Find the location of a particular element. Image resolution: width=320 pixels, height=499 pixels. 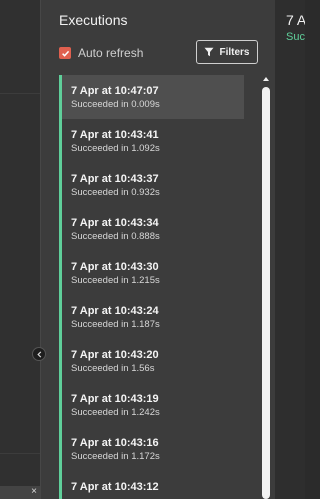

execution-item: 7 Apr at 10:43:34 Succeeded in 0.888s is located at coordinates (153, 229).